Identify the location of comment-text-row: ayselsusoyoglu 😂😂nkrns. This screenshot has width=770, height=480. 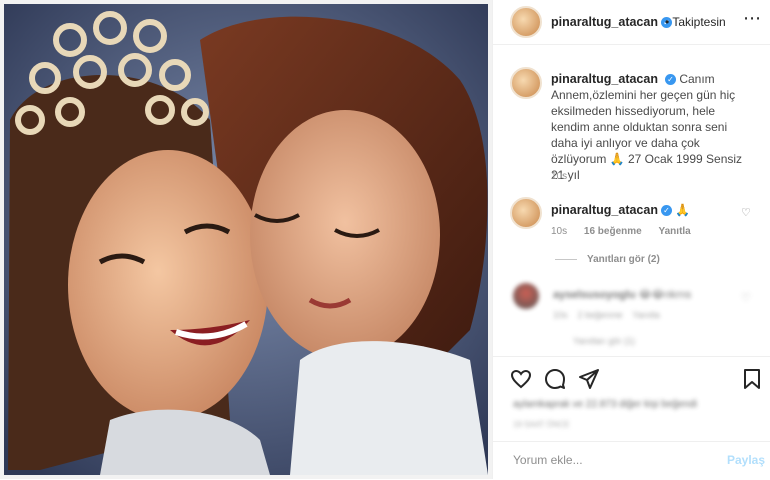
(622, 294).